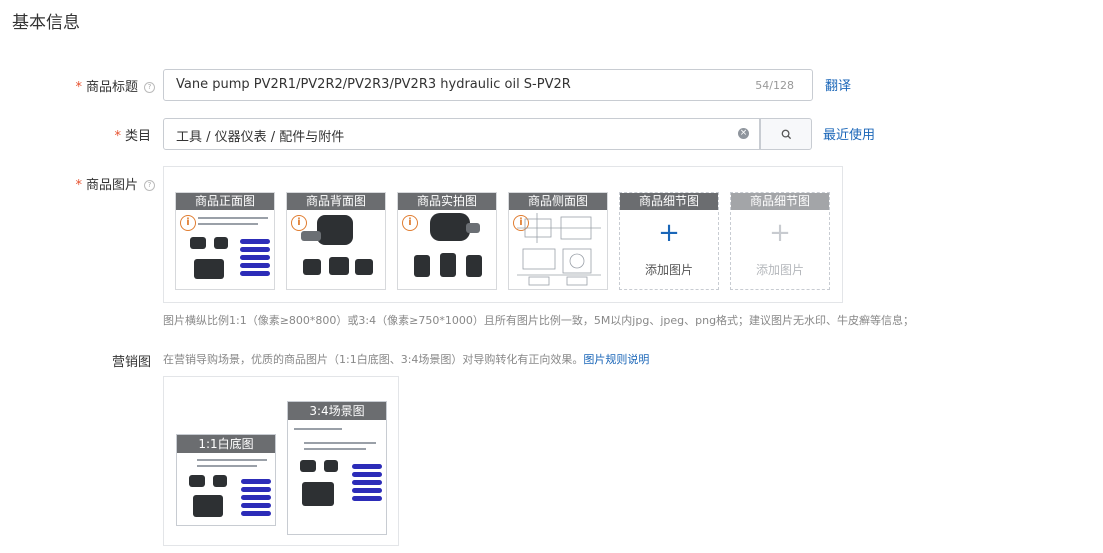  I want to click on image-slot-back: 商品背面图 i, so click(336, 241).